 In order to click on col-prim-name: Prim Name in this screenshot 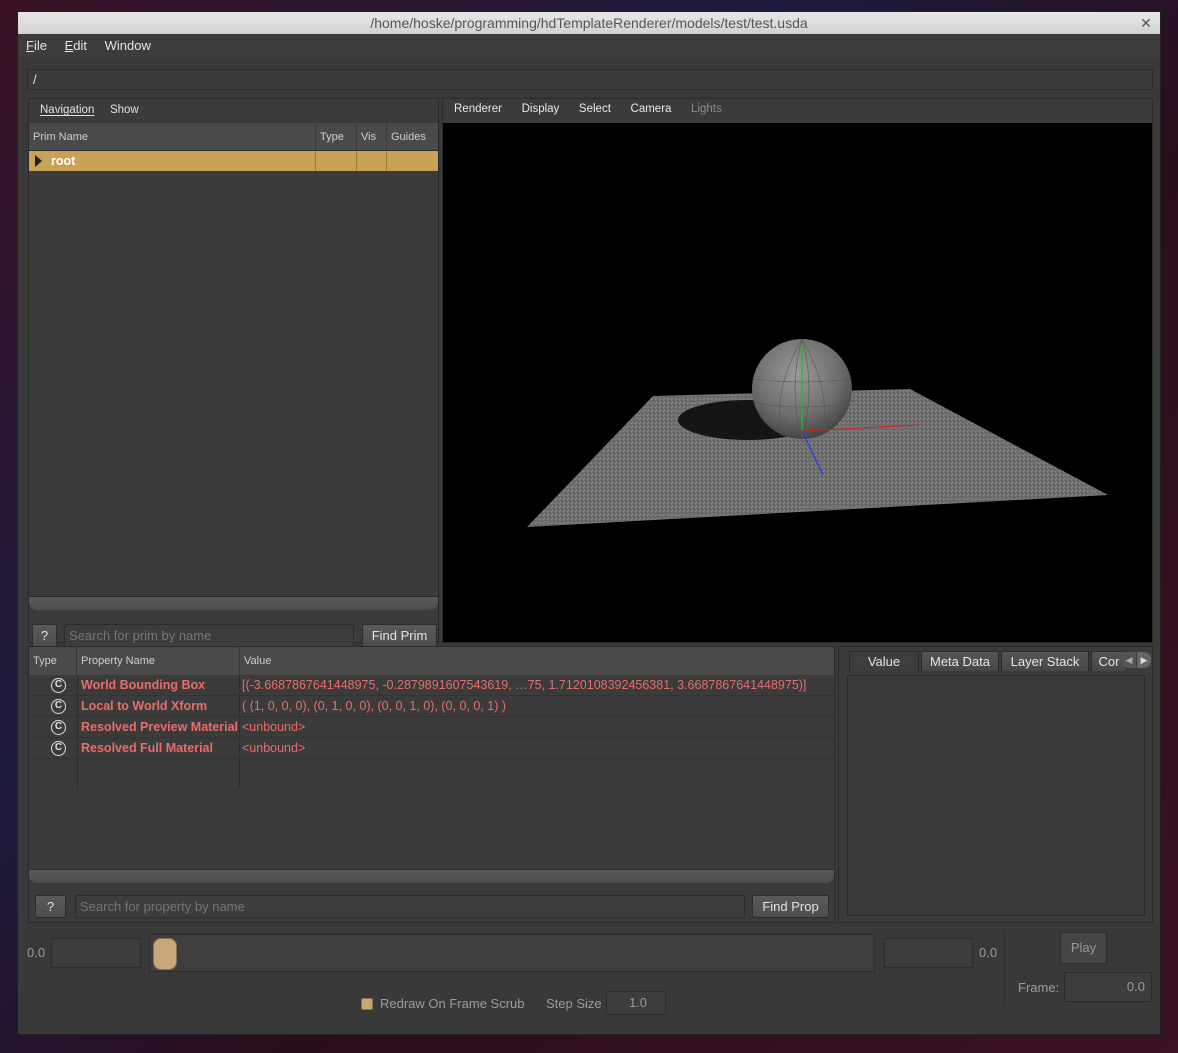, I will do `click(172, 137)`.